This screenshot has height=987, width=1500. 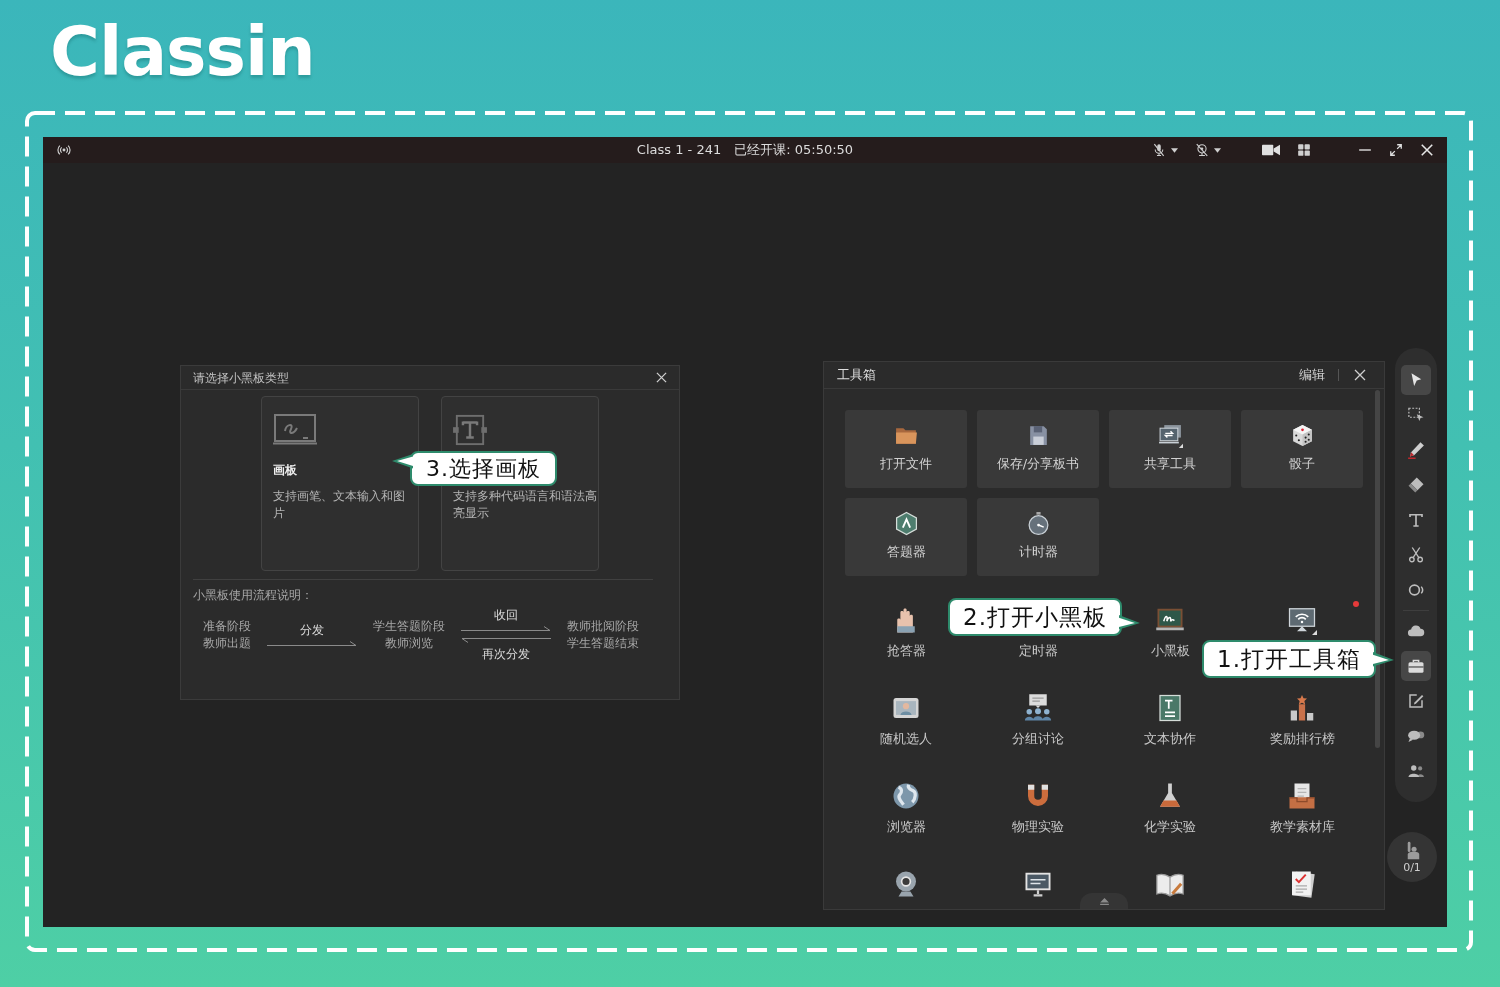 What do you see at coordinates (227, 626) in the screenshot?
I see `flow-step-text: 准备阶段` at bounding box center [227, 626].